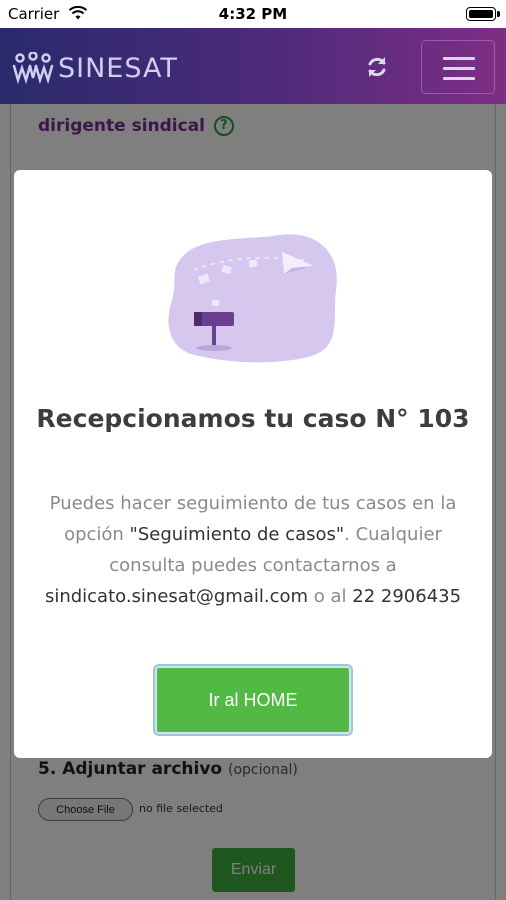  Describe the element at coordinates (253, 418) in the screenshot. I see `modal-title: Recepcionamos tu caso N° 103` at that location.